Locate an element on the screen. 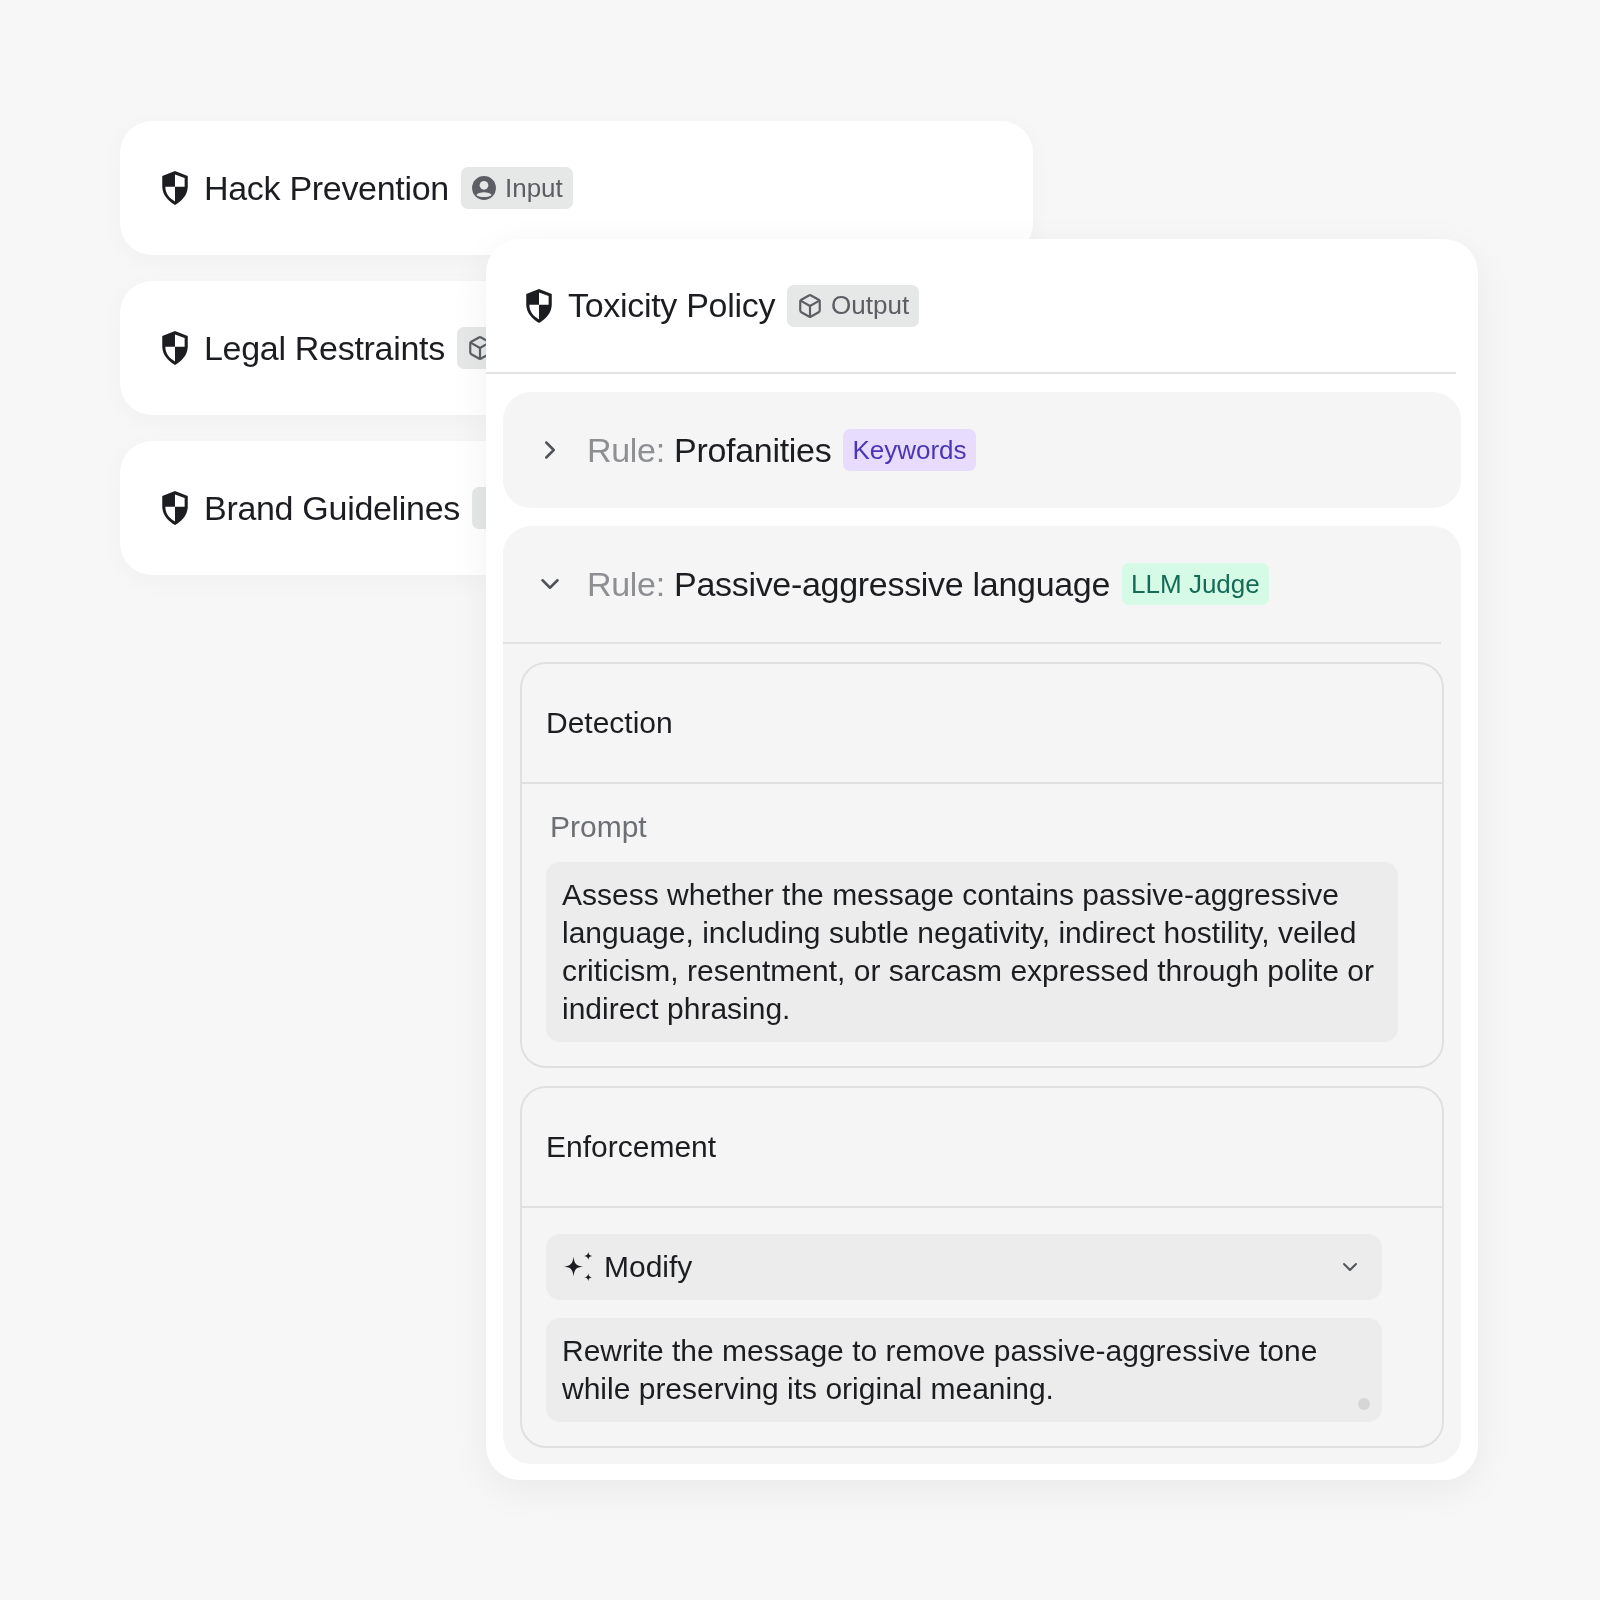 The width and height of the screenshot is (1600, 1600). prompt-field: Assess whether the message contains passive-aggressive language, including subtle negativity, indirect hostility, veiled criticism, resentment, or sarcasm expressed through polite or indirect phrasing. is located at coordinates (972, 952).